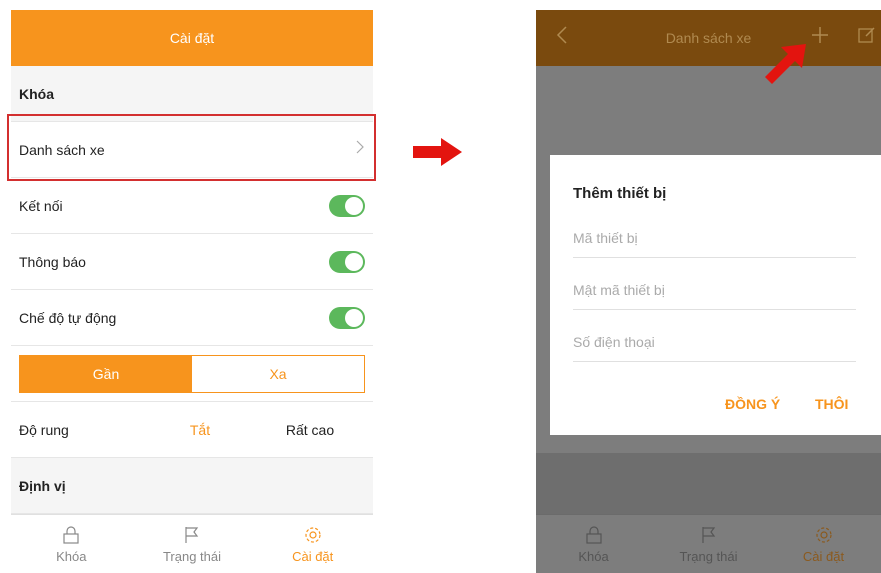 Image resolution: width=881 pixels, height=573 pixels. I want to click on dialog-title: Thêm thiết bị, so click(620, 193).